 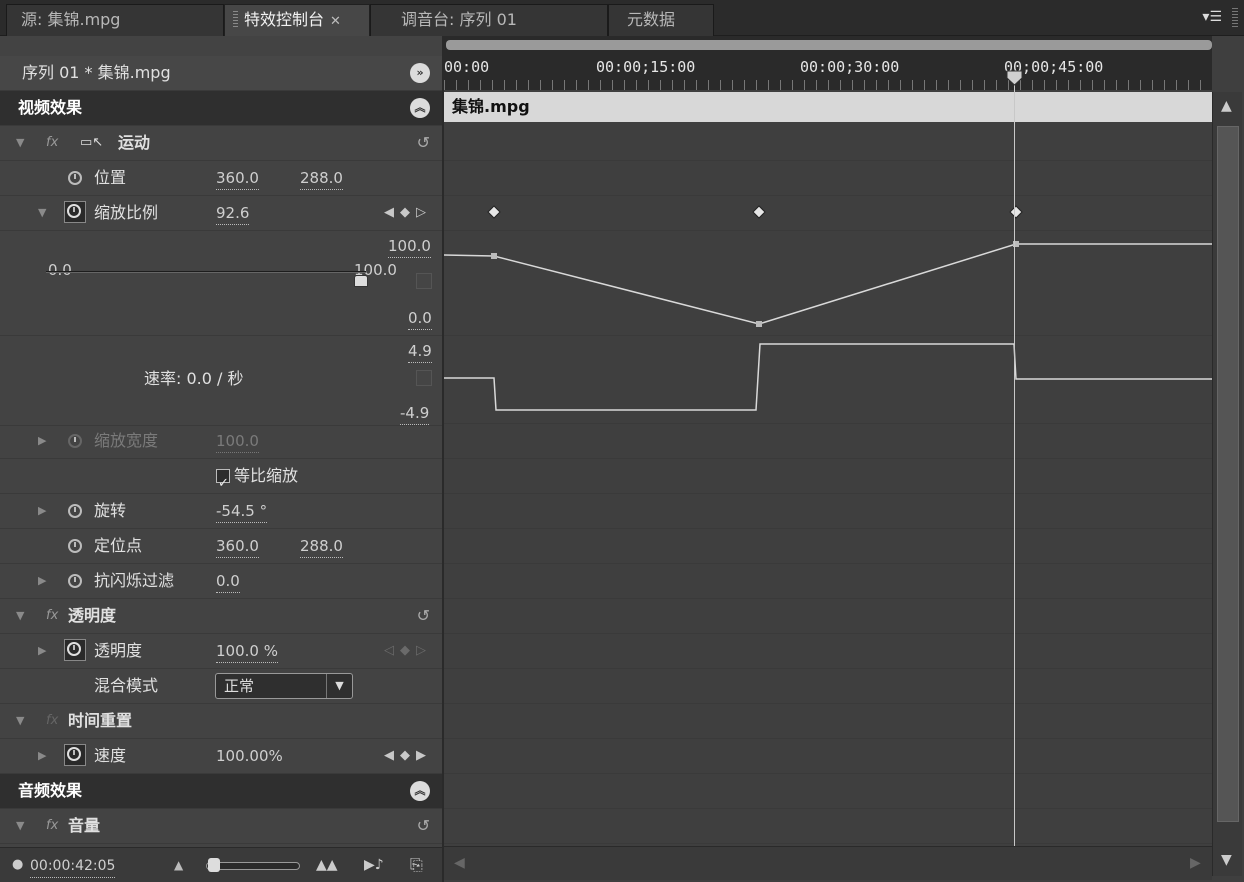 What do you see at coordinates (237, 546) in the screenshot?
I see `anchor-x-value: 360.0` at bounding box center [237, 546].